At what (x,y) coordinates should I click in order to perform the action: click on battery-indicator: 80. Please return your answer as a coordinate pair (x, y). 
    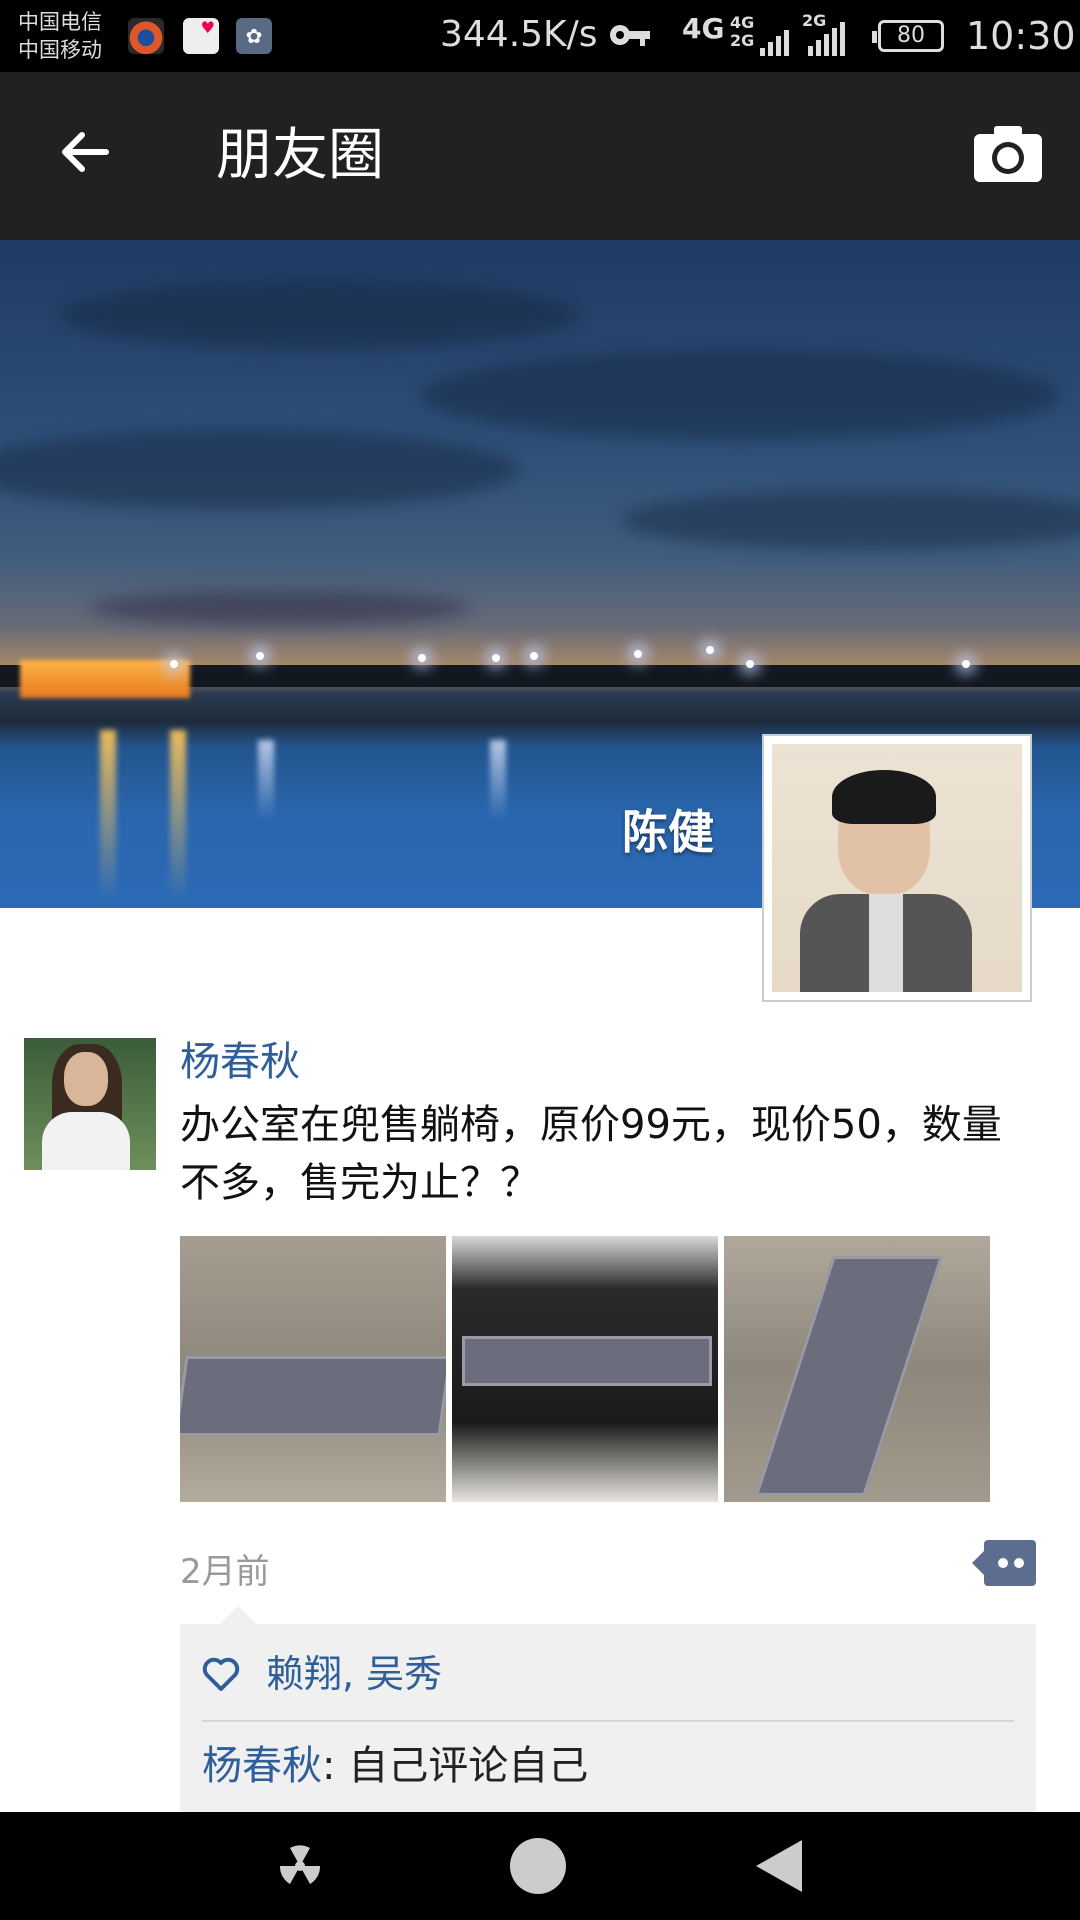
    Looking at the image, I should click on (908, 36).